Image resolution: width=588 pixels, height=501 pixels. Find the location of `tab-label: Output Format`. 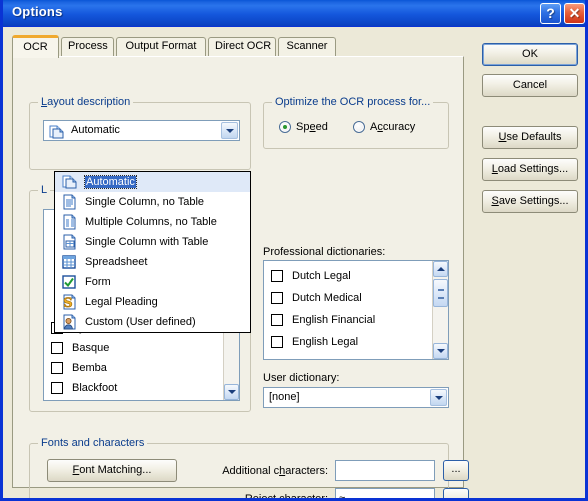

tab-label: Output Format is located at coordinates (161, 46).